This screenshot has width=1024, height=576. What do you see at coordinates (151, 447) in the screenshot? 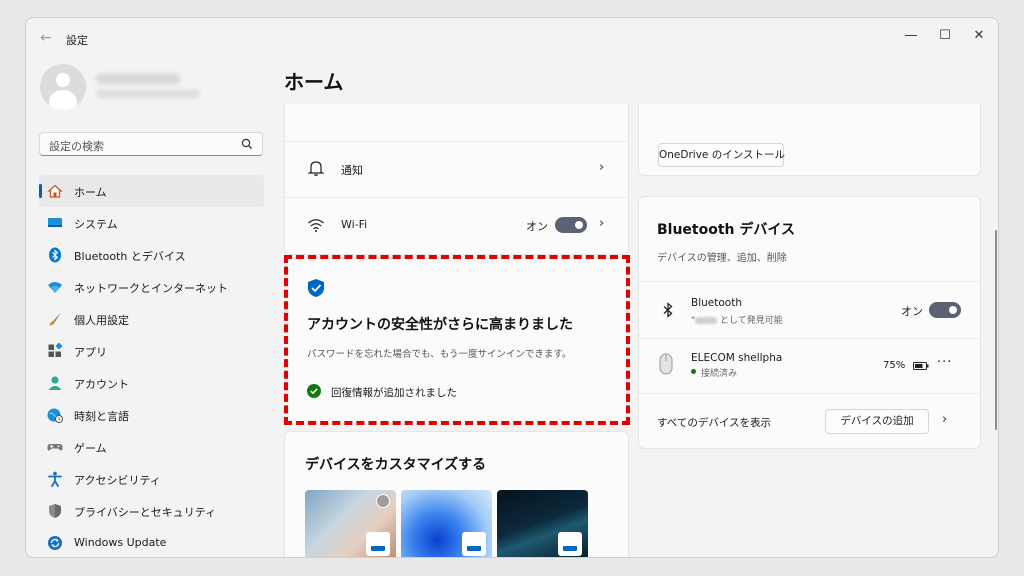
I see `sidebar-item-gaming: ゲーム` at bounding box center [151, 447].